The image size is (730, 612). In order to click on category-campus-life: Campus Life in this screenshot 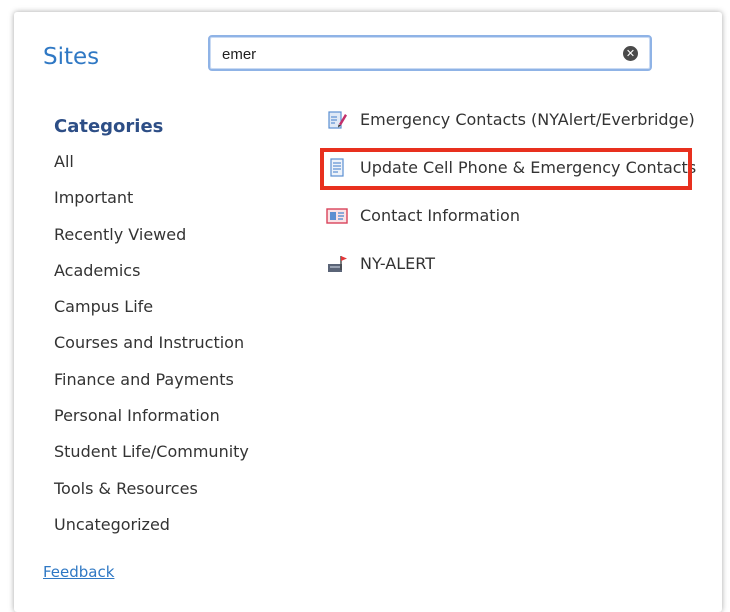, I will do `click(151, 315)`.